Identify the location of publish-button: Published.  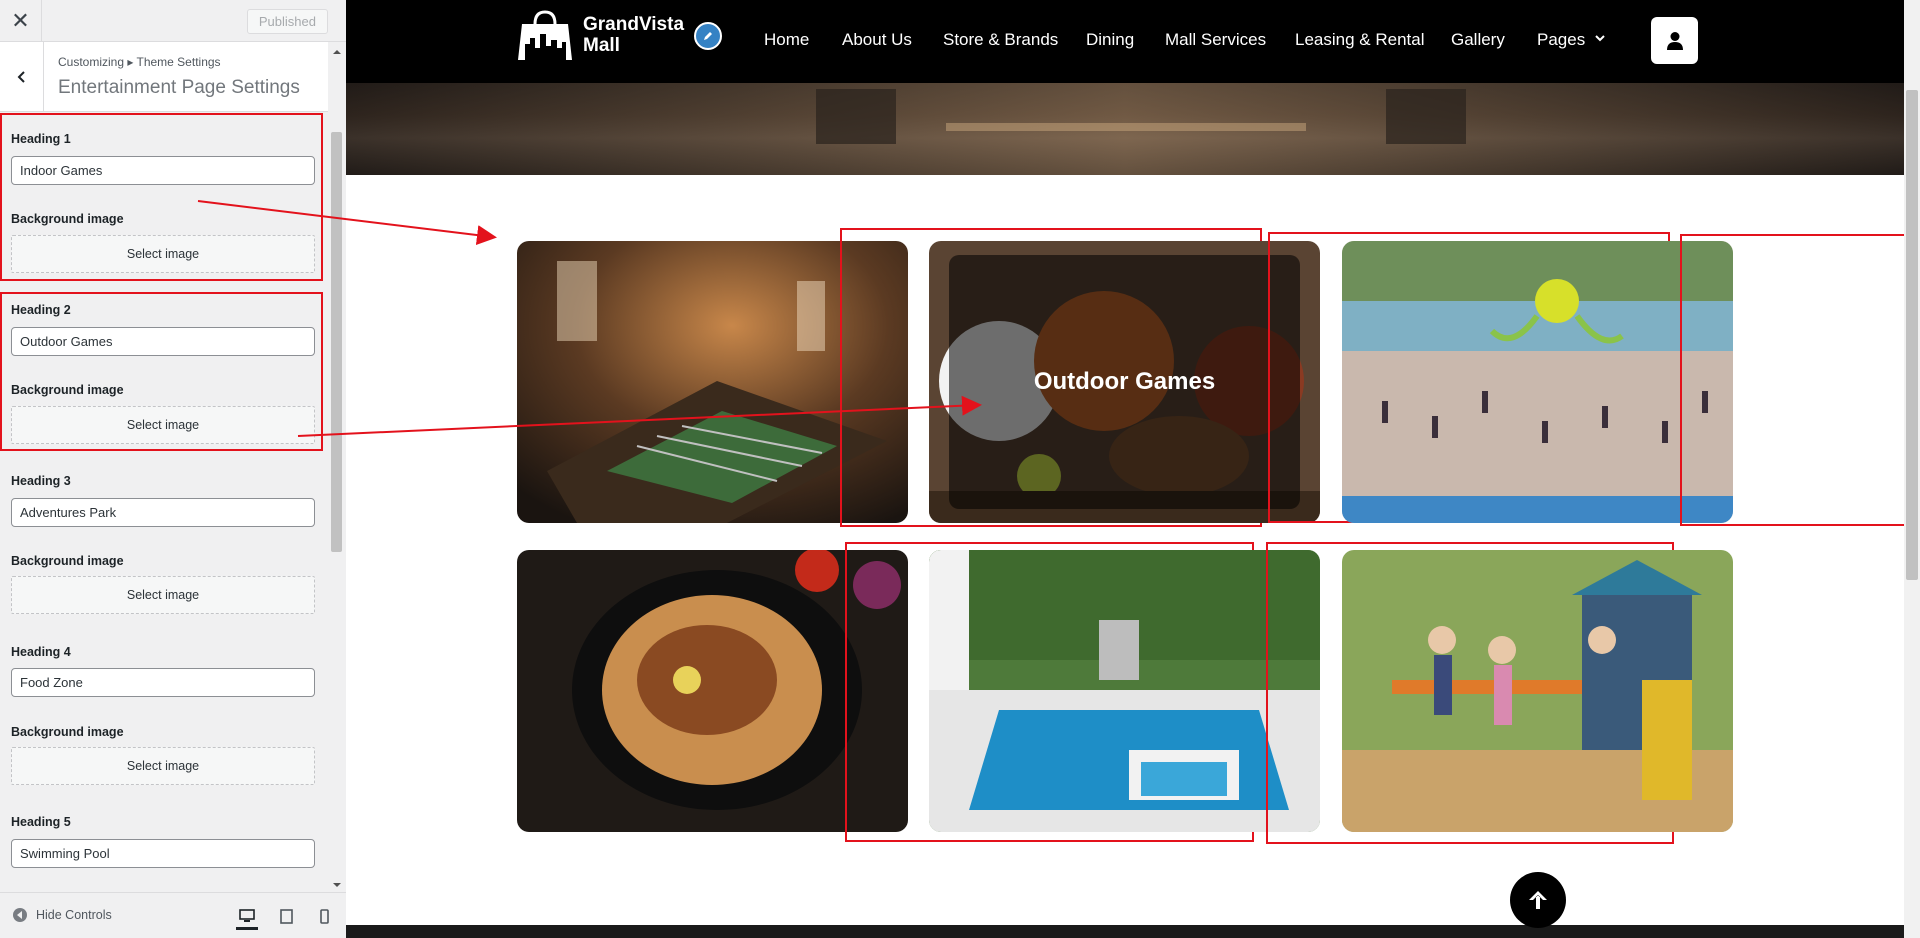
(287, 21).